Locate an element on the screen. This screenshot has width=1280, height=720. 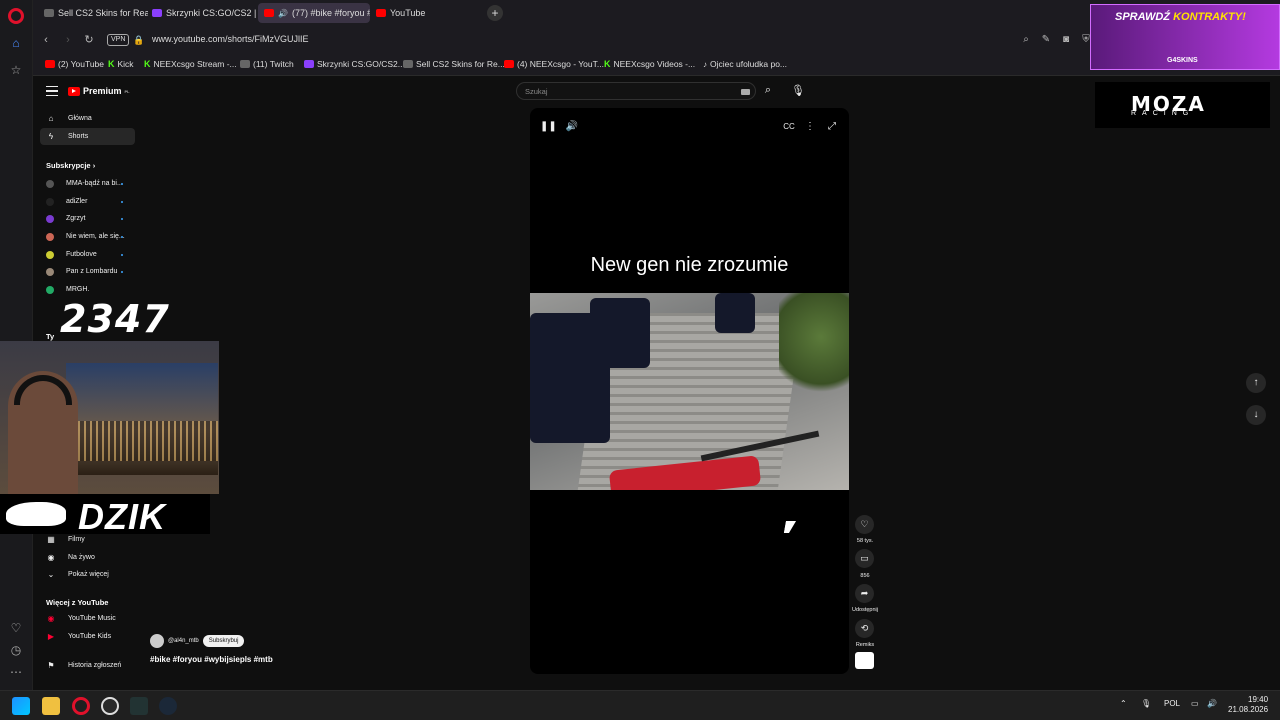
sidebar-item-yt-music: ◉ YouTube Music is located at coordinates (87, 618).